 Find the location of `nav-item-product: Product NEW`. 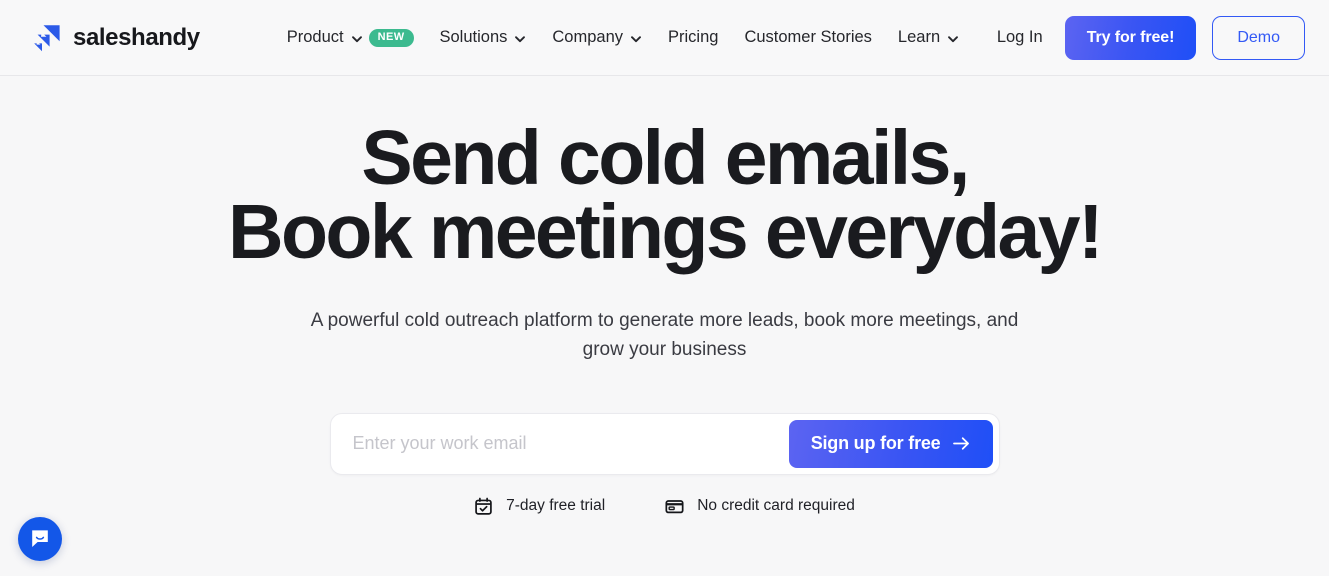

nav-item-product: Product NEW is located at coordinates (350, 37).